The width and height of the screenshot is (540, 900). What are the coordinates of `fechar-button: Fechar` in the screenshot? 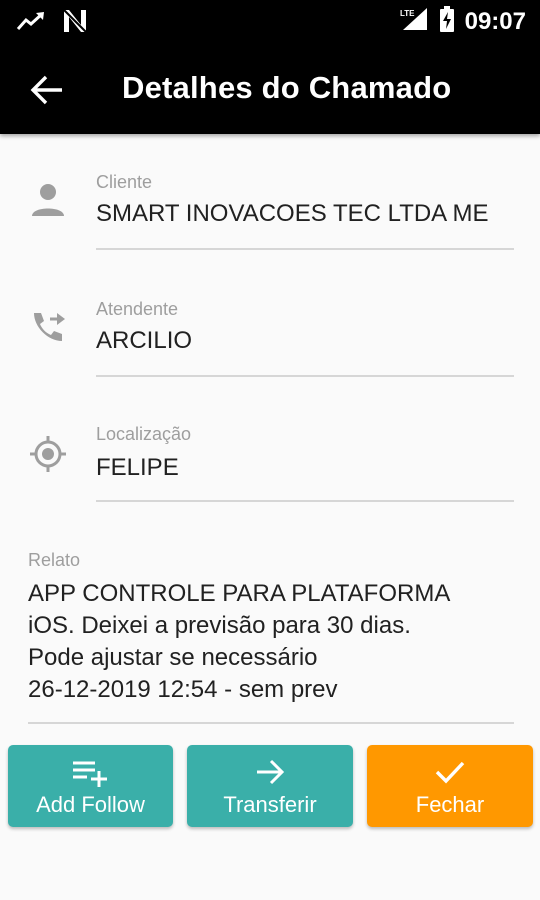 It's located at (450, 786).